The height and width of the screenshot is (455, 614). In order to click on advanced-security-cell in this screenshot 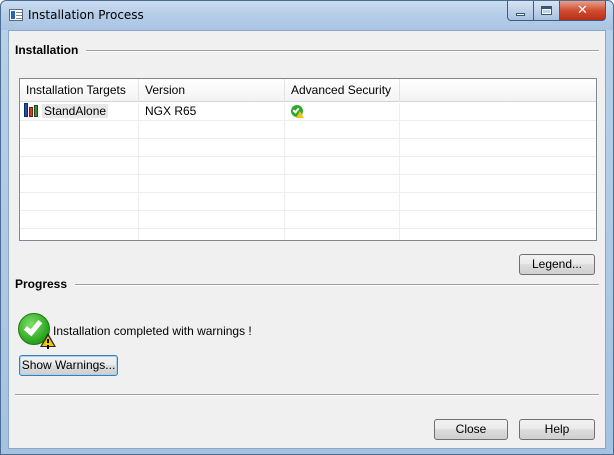, I will do `click(342, 112)`.